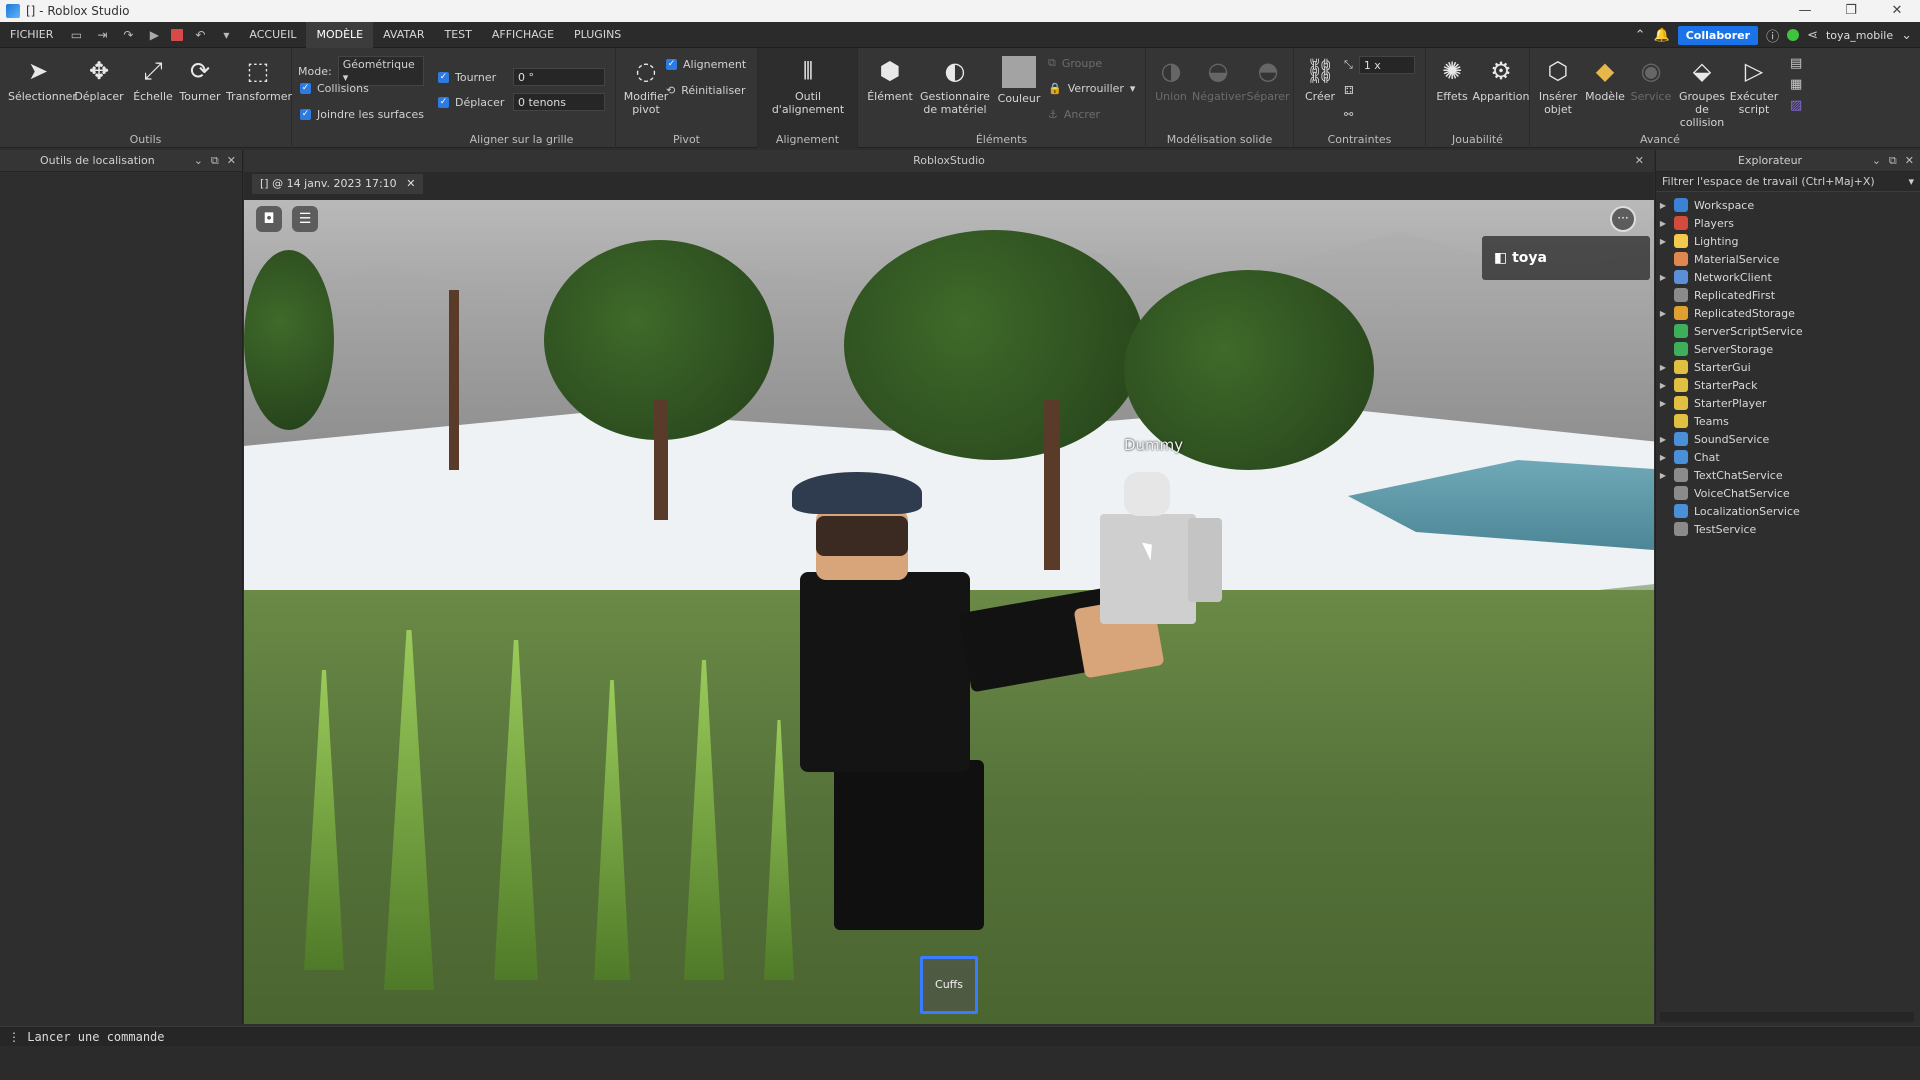  I want to click on script-icon: ▤, so click(1796, 63).